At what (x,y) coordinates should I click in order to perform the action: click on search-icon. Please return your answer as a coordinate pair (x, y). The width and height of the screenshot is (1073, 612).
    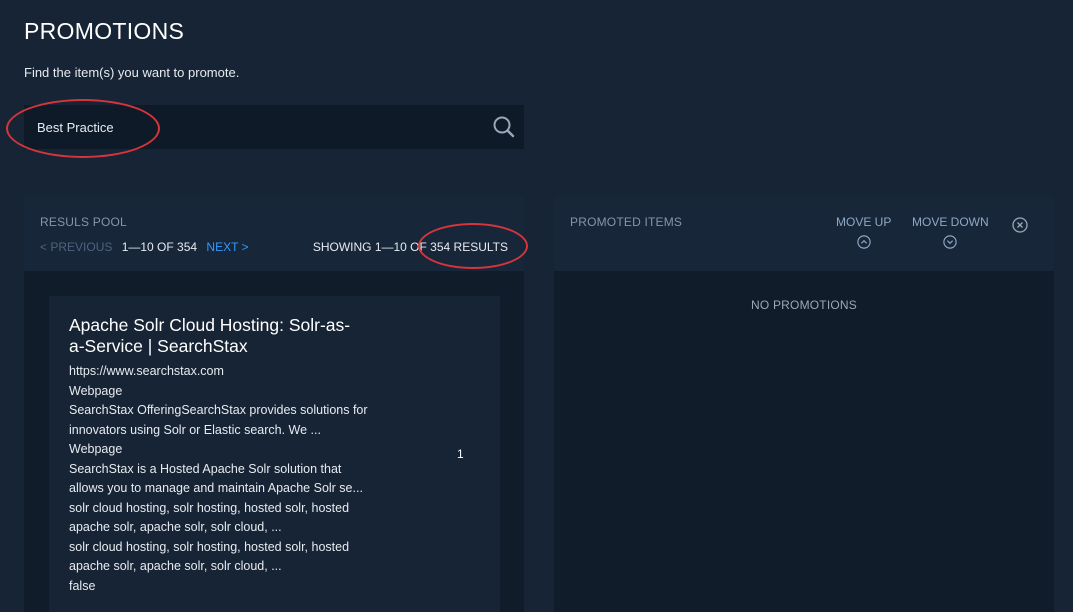
    Looking at the image, I should click on (504, 127).